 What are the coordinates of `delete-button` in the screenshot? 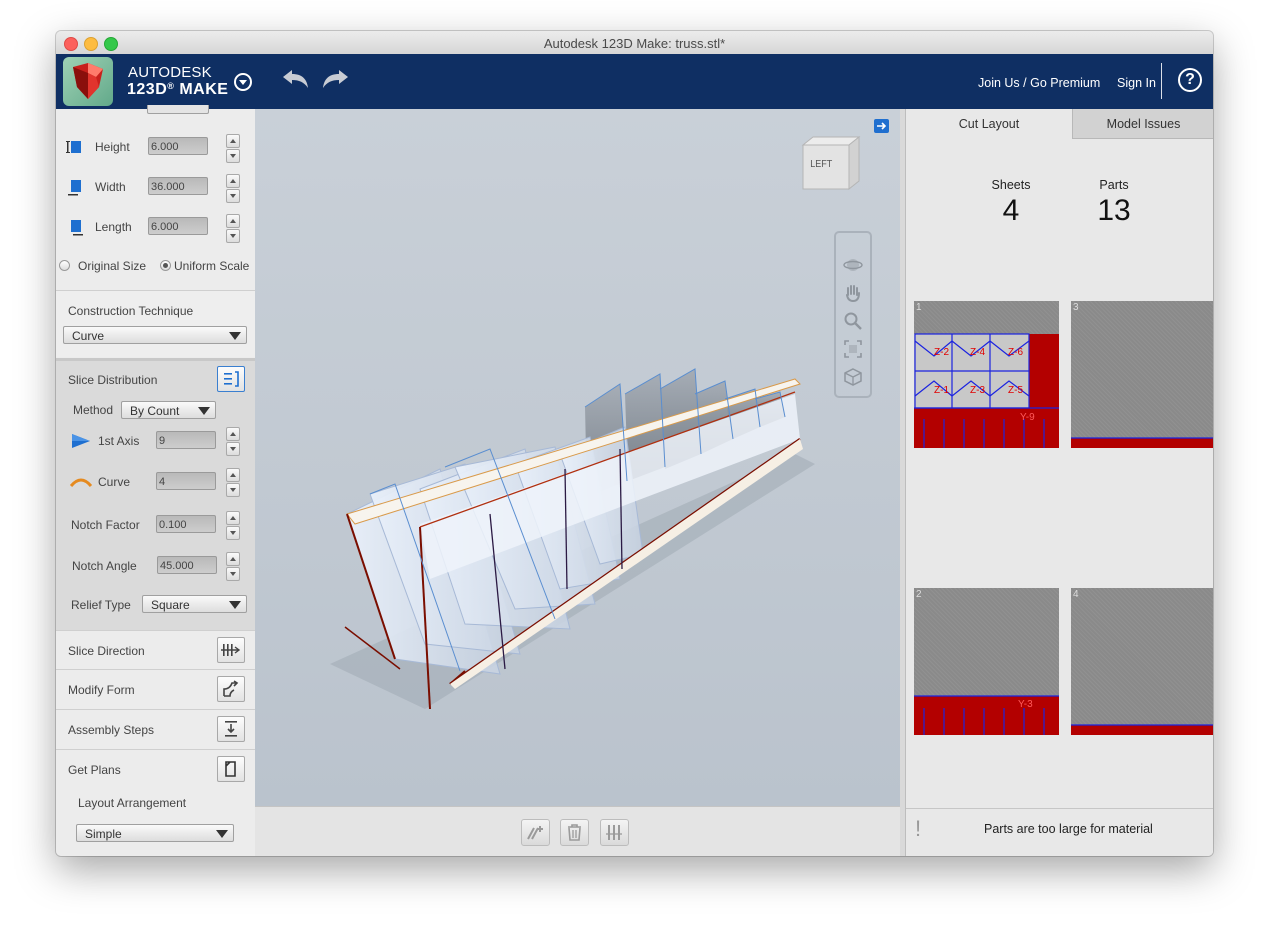 It's located at (574, 832).